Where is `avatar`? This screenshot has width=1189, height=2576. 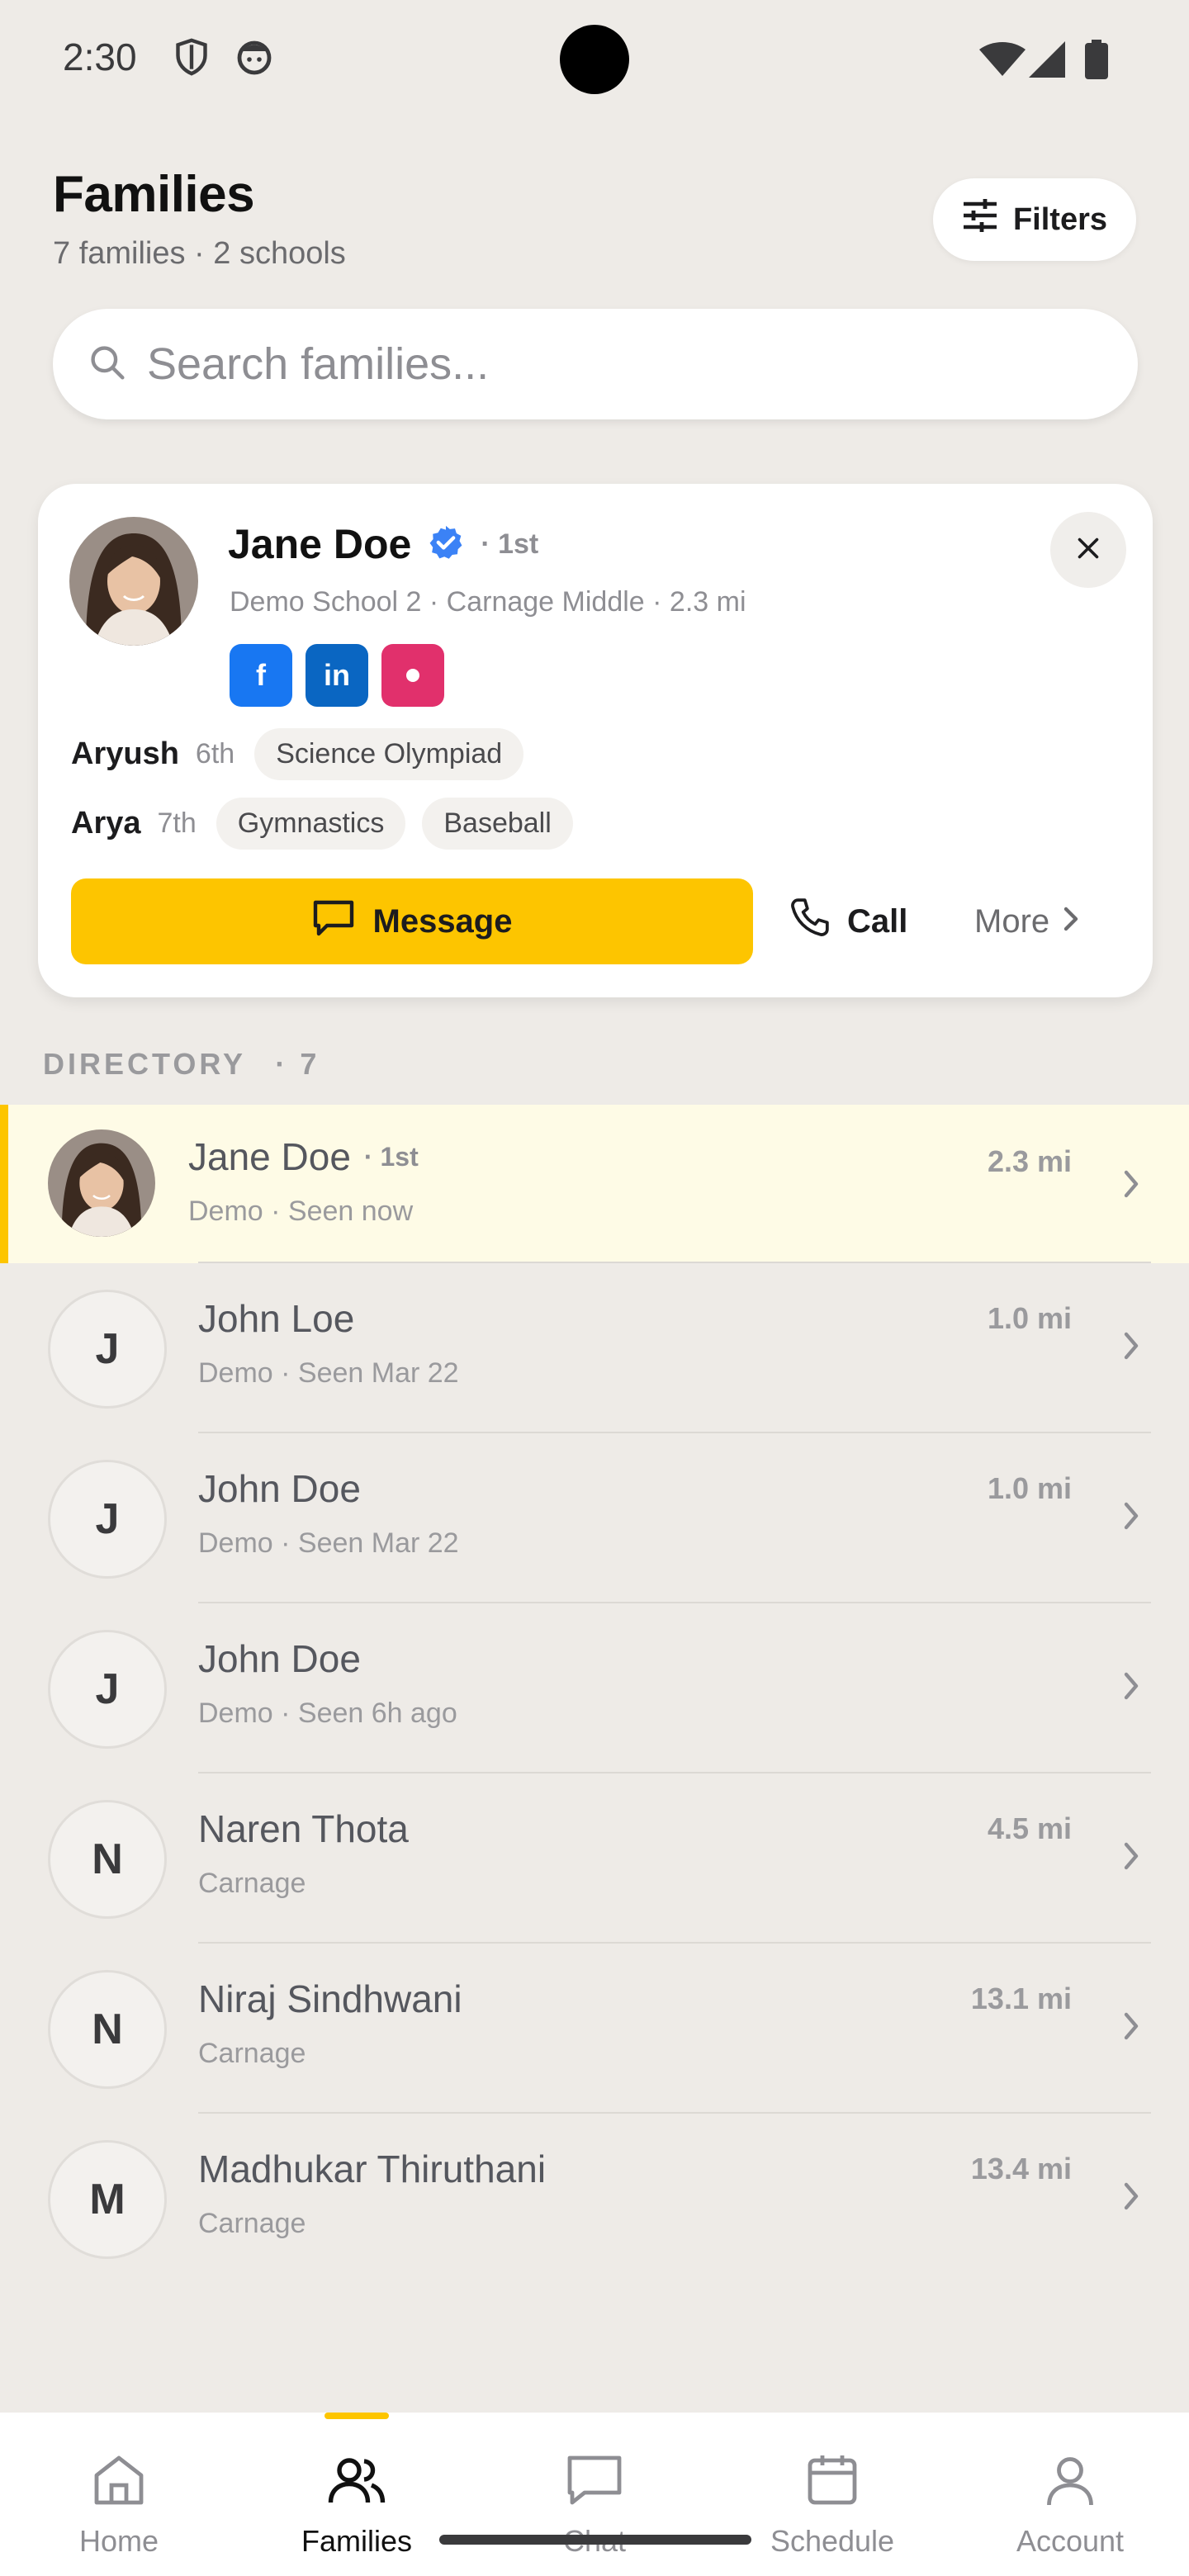 avatar is located at coordinates (133, 581).